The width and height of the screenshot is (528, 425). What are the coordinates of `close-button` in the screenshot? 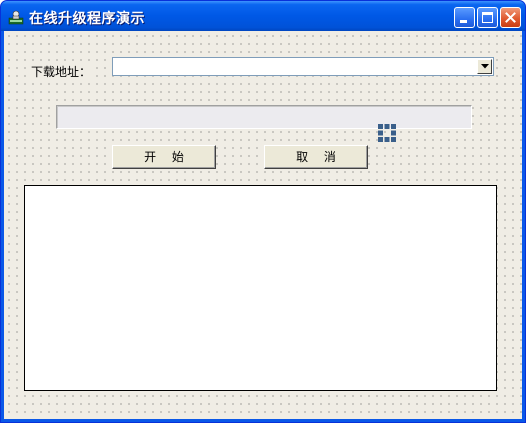 It's located at (510, 17).